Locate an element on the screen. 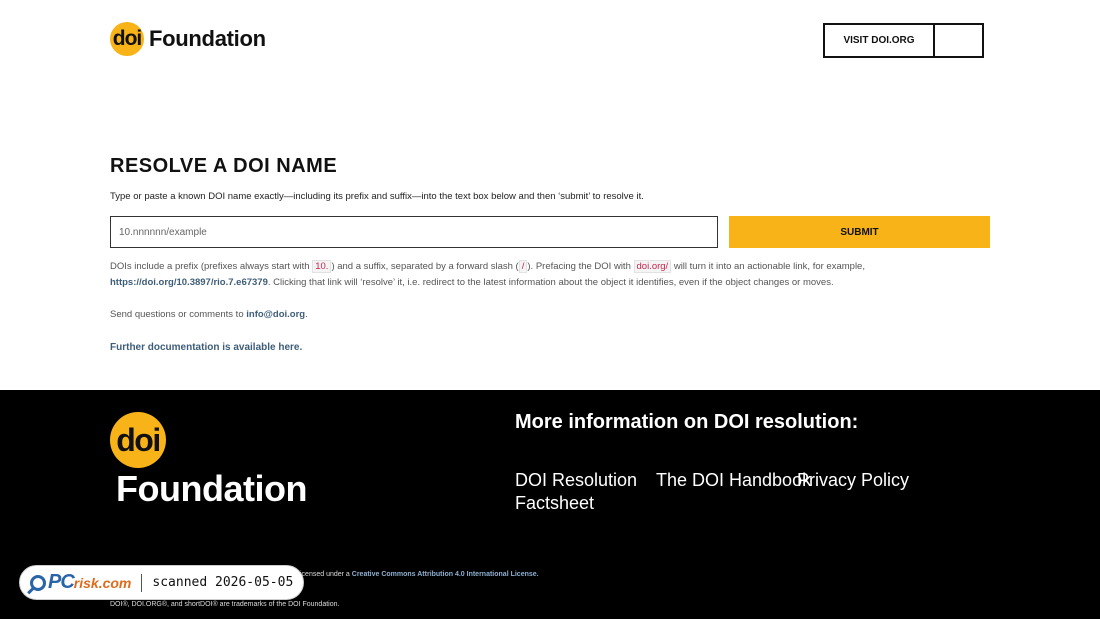 This screenshot has height=619, width=1100. contact-suffix: . is located at coordinates (306, 314).